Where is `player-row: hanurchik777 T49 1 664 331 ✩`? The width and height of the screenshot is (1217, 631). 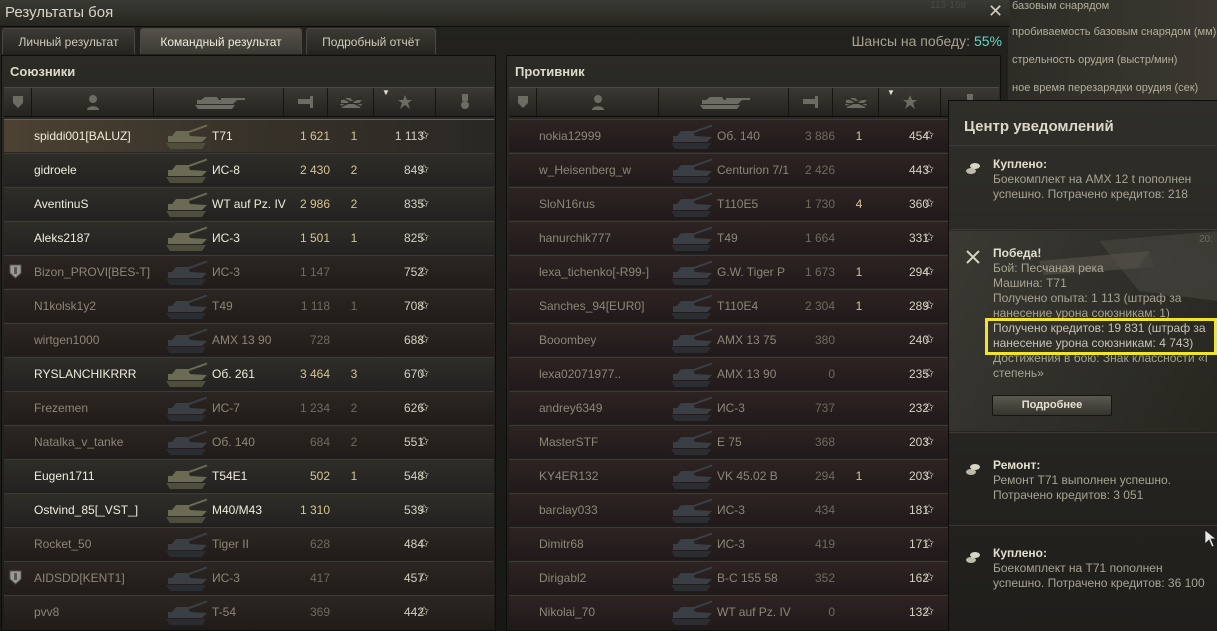 player-row: hanurchik777 T49 1 664 331 ✩ is located at coordinates (754, 237).